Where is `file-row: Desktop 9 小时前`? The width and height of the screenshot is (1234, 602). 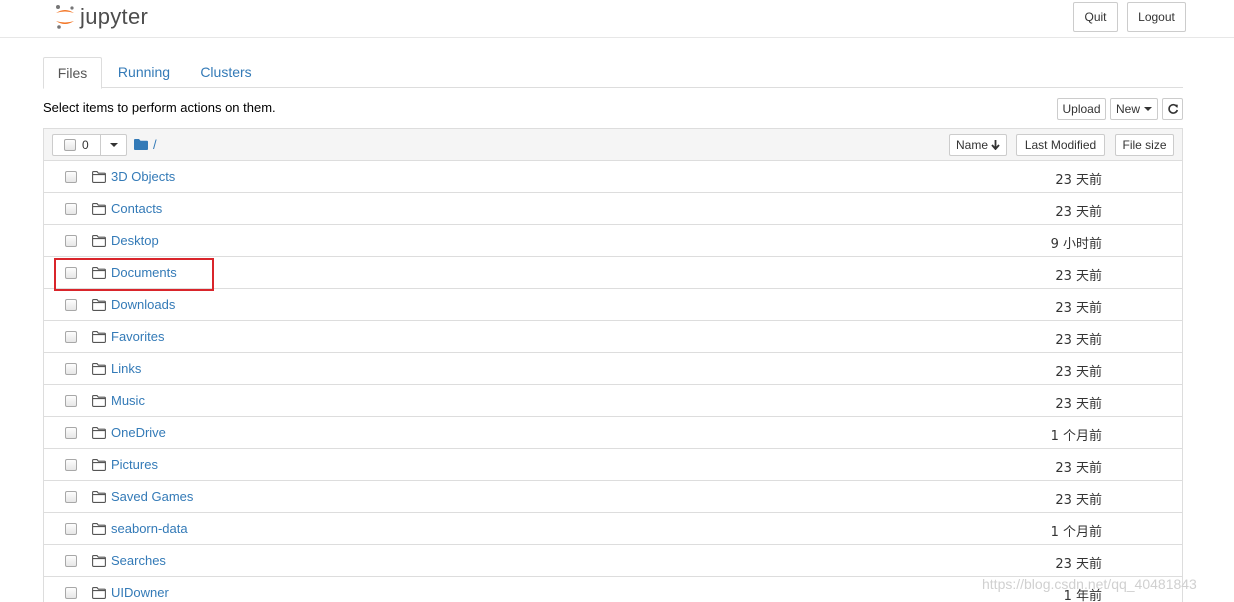
file-row: Desktop 9 小时前 is located at coordinates (613, 241).